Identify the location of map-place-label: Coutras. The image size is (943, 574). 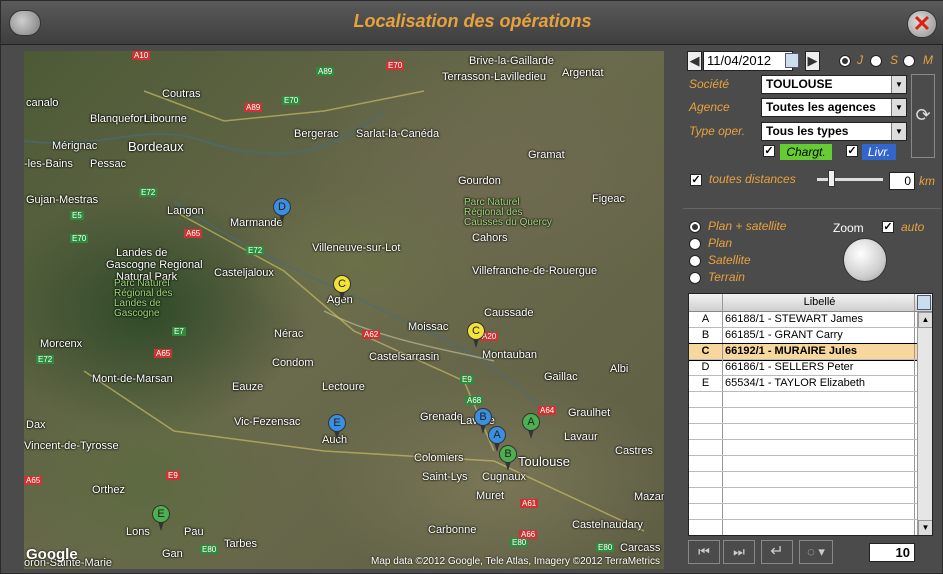
(181, 94).